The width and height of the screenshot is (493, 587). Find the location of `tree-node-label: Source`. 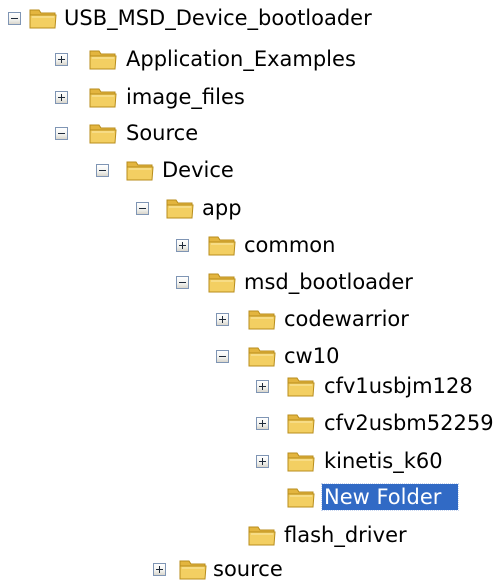

tree-node-label: Source is located at coordinates (162, 133).